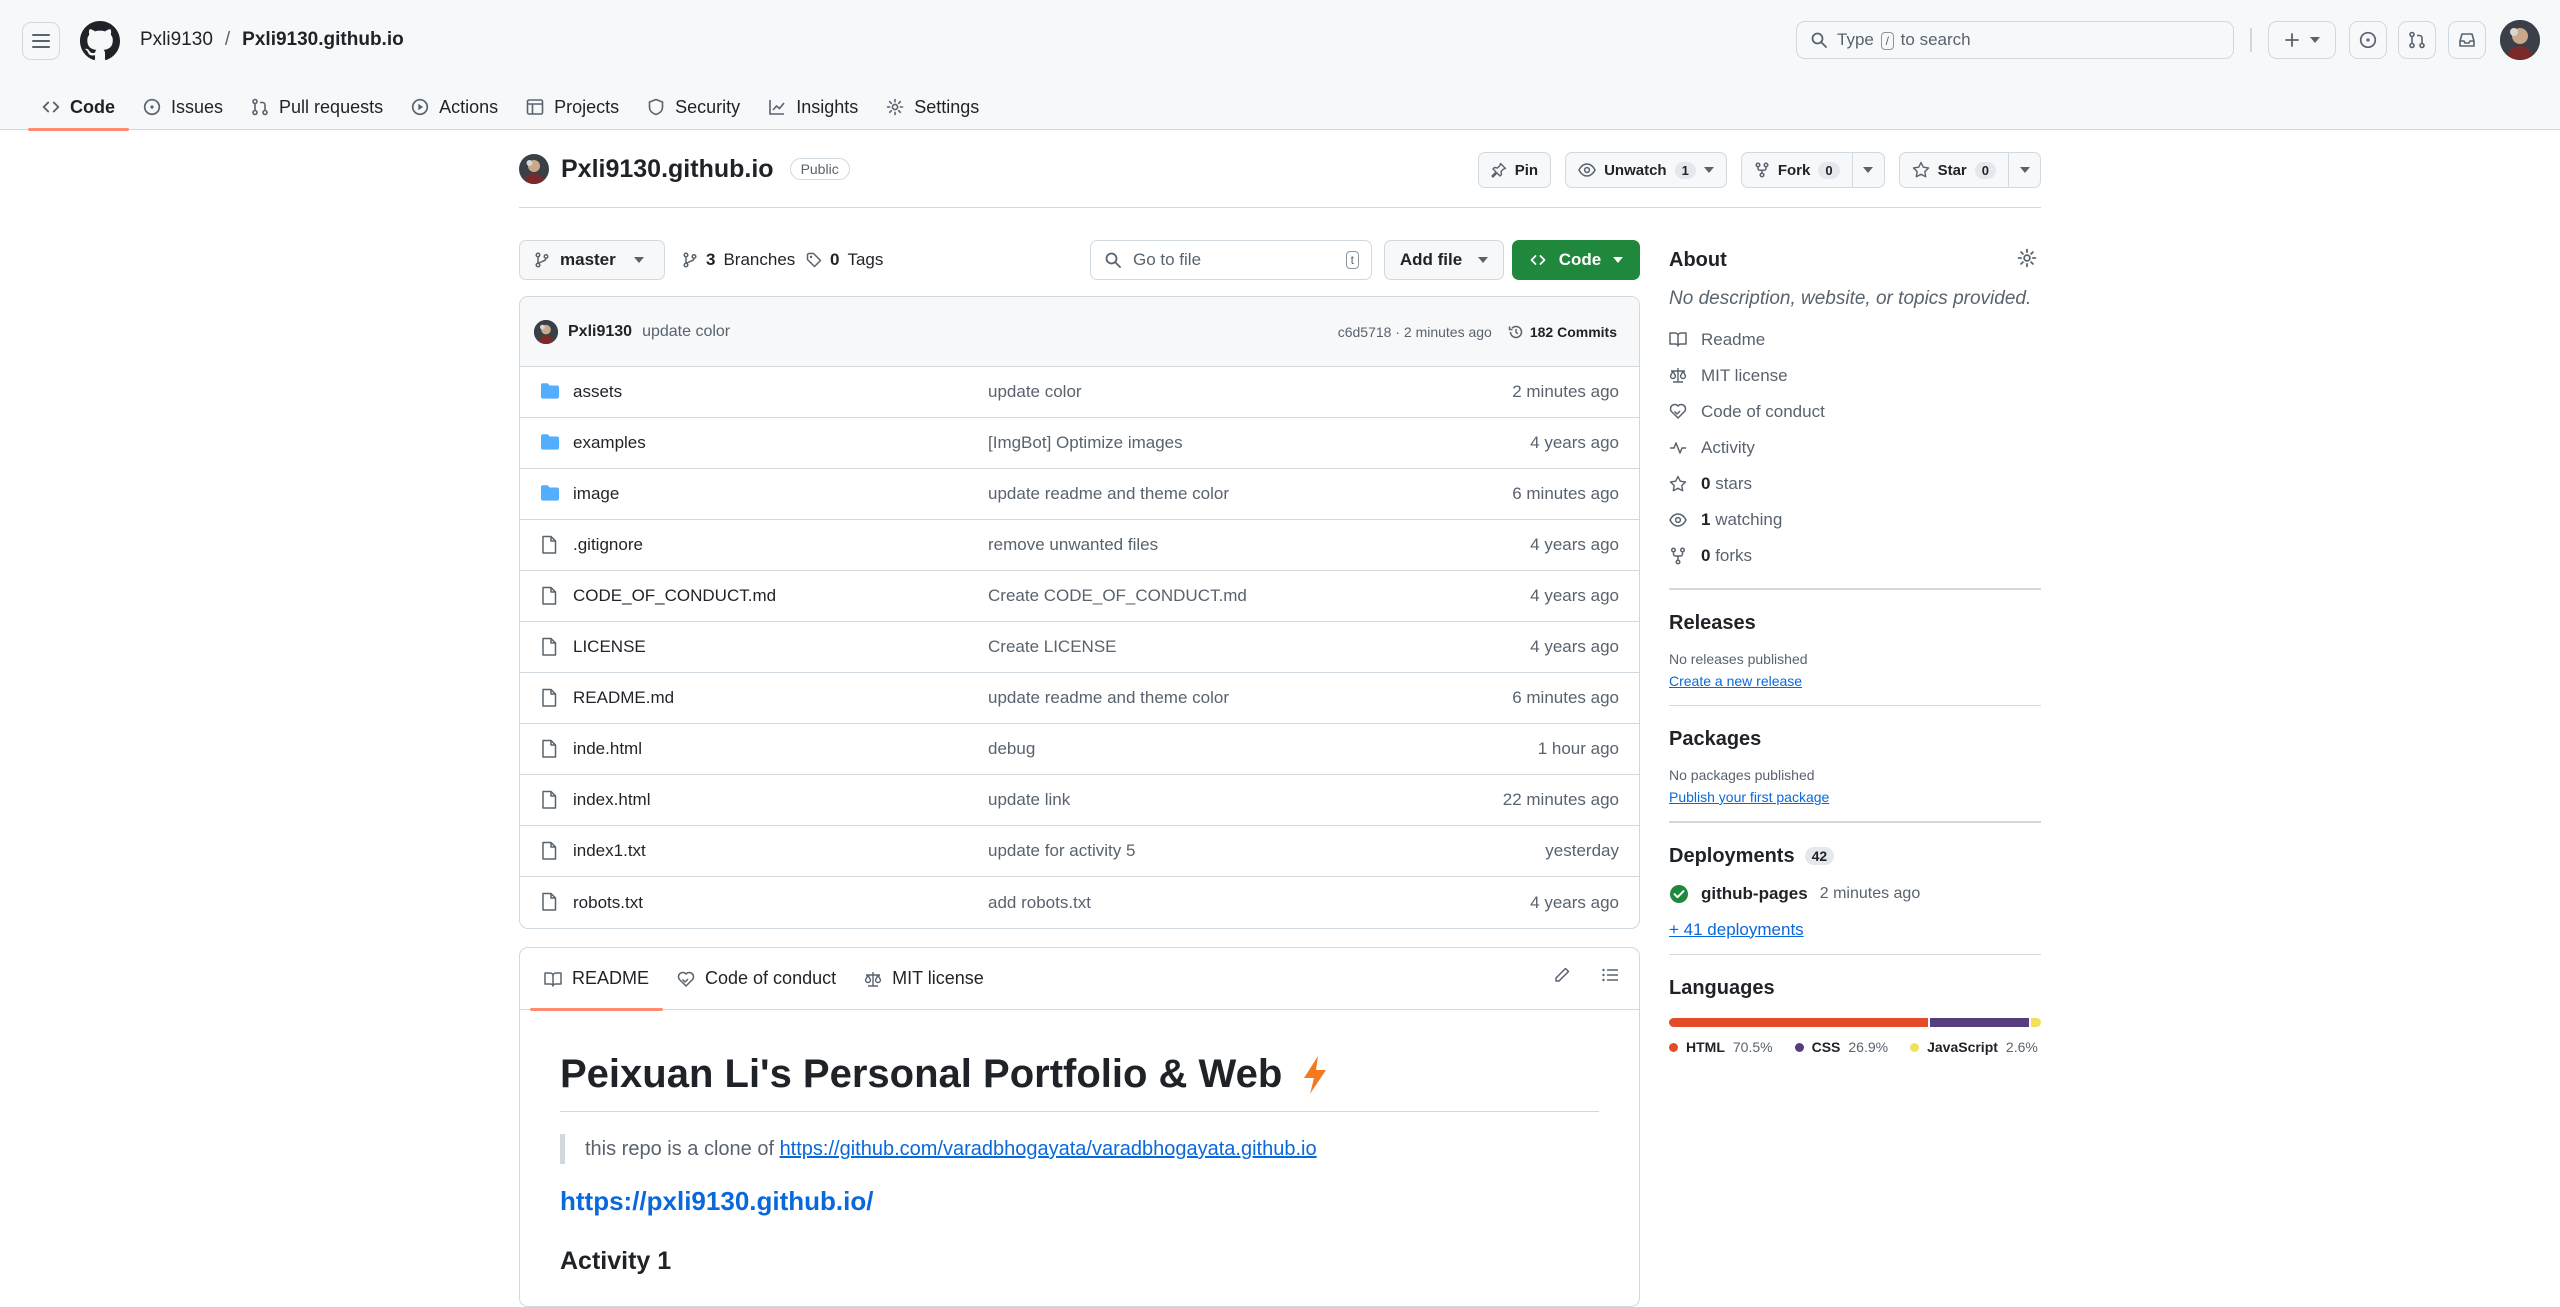 This screenshot has height=1307, width=2560. I want to click on about-item-code-of-conduct: Code of conduct, so click(1855, 412).